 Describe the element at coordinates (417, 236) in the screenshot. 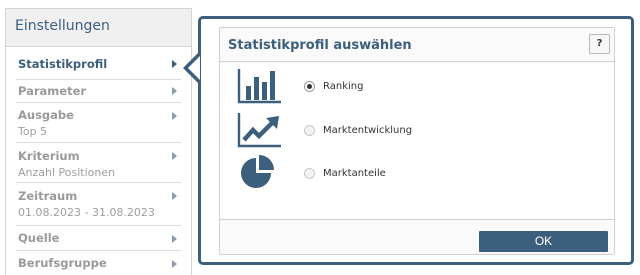

I see `dialog-footer: OK` at that location.